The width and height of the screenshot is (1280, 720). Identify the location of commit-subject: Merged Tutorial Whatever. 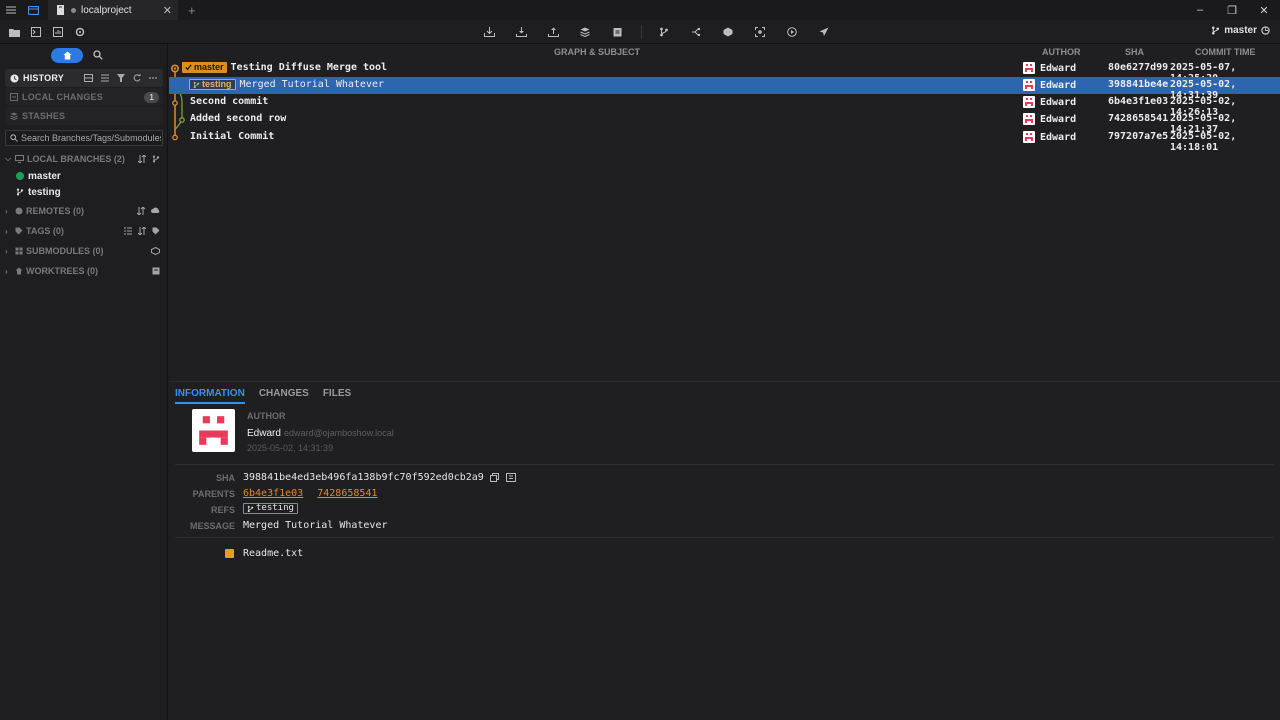
(312, 84).